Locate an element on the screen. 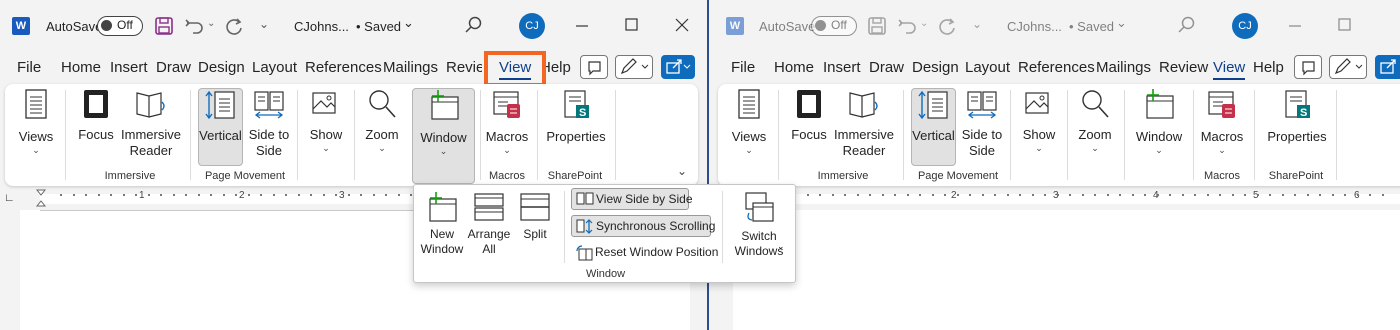  tab-review: Review is located at coordinates (1183, 67).